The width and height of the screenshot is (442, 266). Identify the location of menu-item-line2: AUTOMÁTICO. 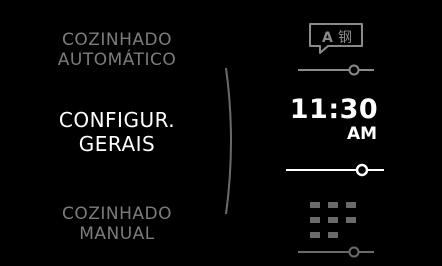
(117, 60).